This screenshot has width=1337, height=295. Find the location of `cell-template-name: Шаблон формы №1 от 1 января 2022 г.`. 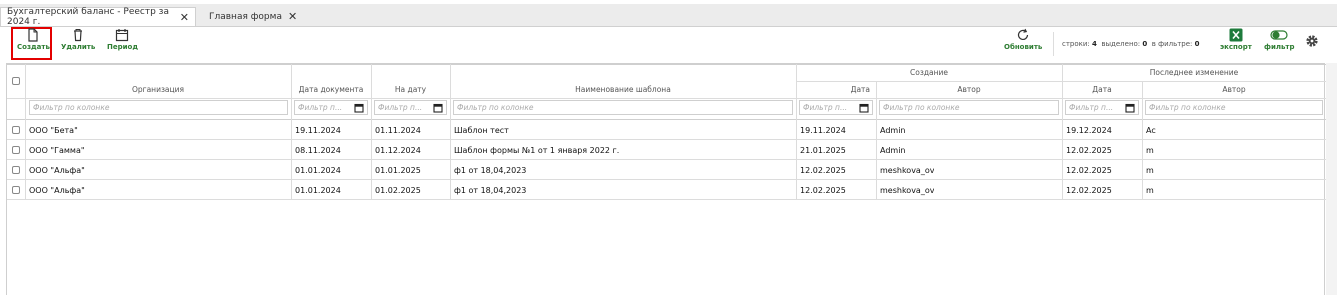

cell-template-name: Шаблон формы №1 от 1 января 2022 г. is located at coordinates (537, 150).